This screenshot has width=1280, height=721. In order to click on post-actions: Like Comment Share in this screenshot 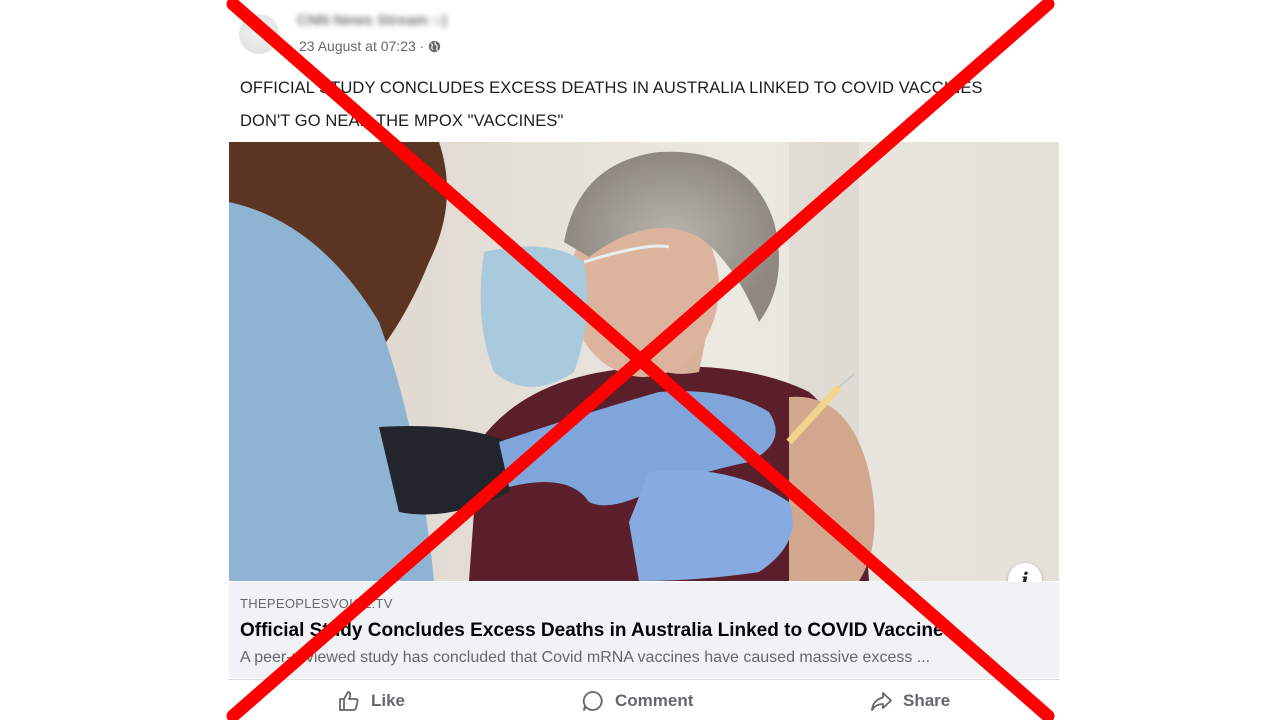, I will do `click(644, 700)`.